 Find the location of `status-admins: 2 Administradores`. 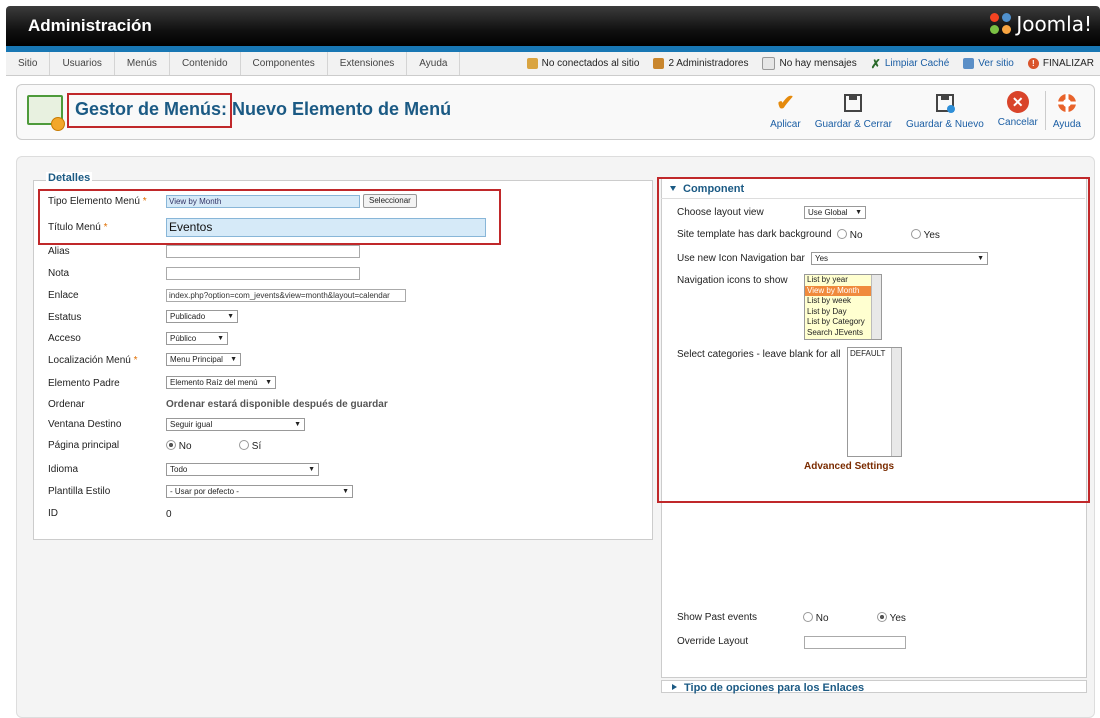

status-admins: 2 Administradores is located at coordinates (700, 63).